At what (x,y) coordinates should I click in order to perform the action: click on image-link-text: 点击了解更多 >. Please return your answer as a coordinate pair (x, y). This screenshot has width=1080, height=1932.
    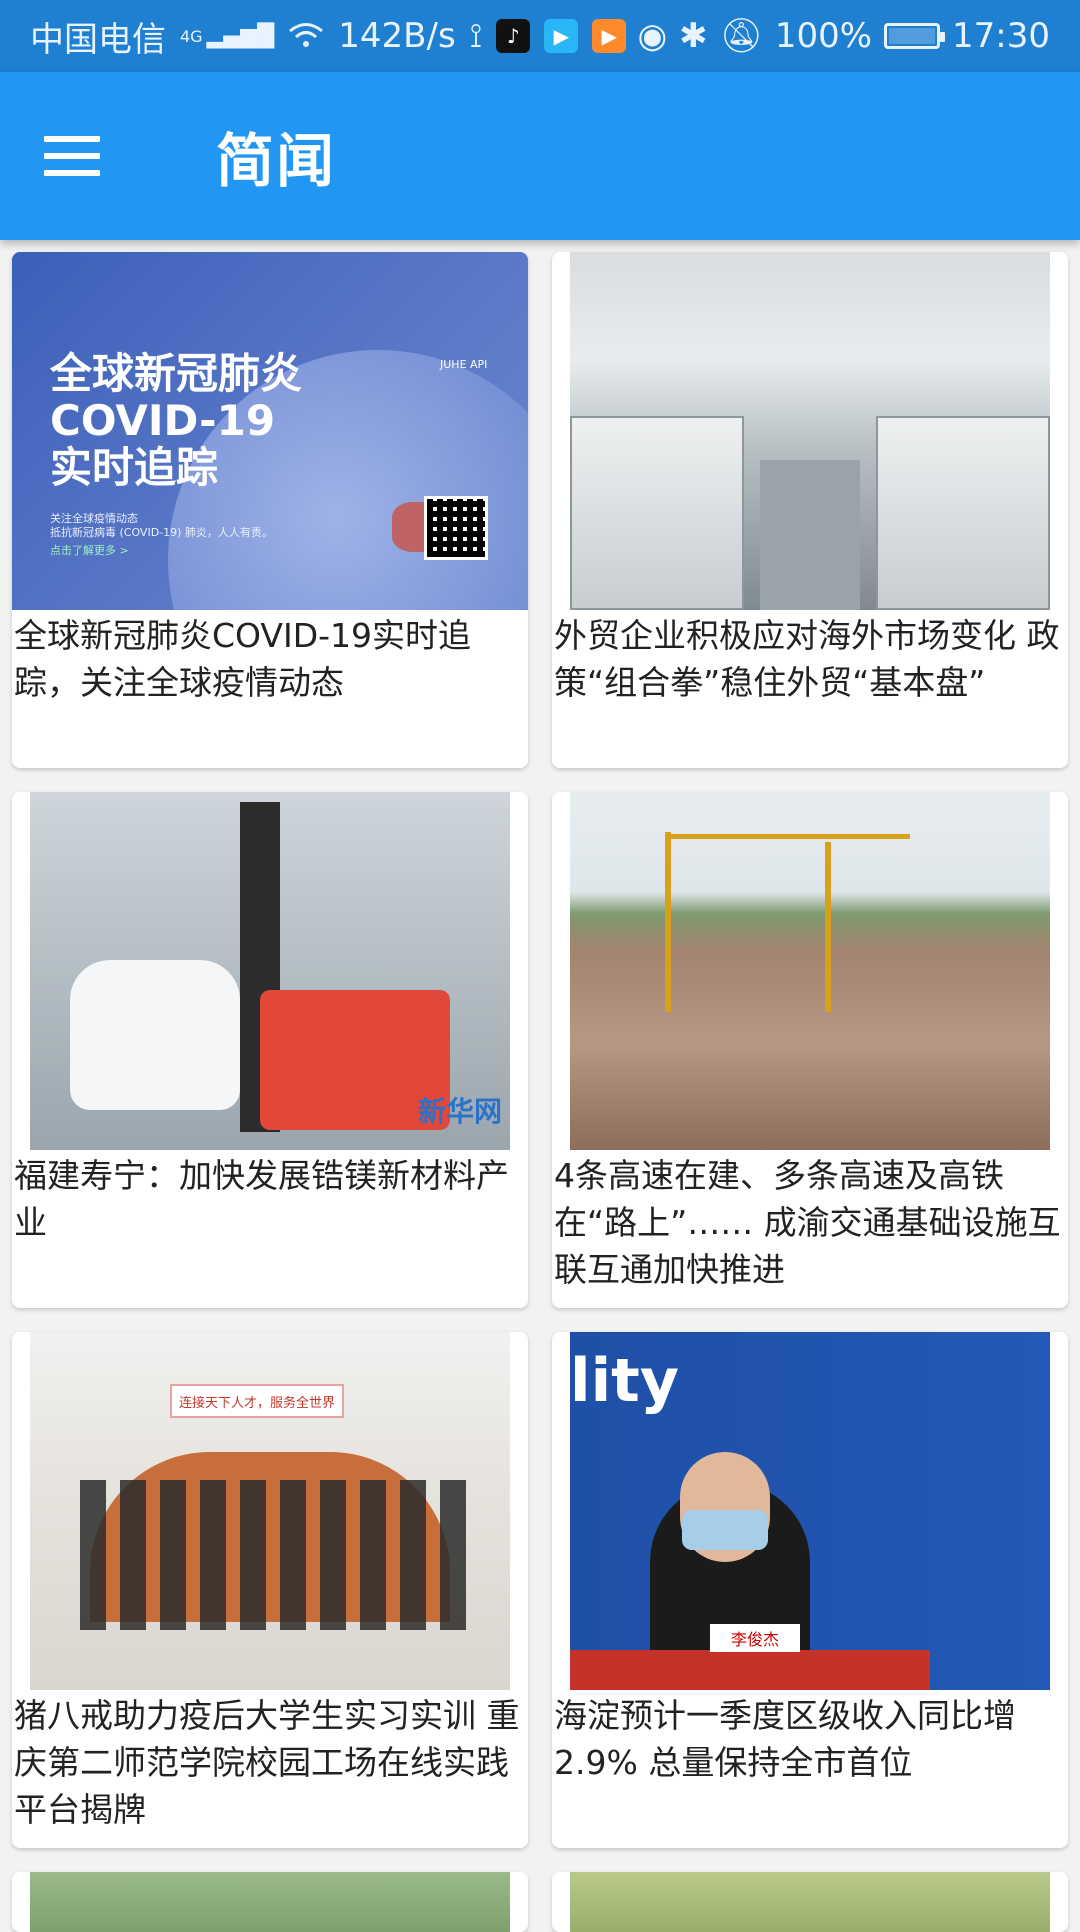
    Looking at the image, I should click on (89, 550).